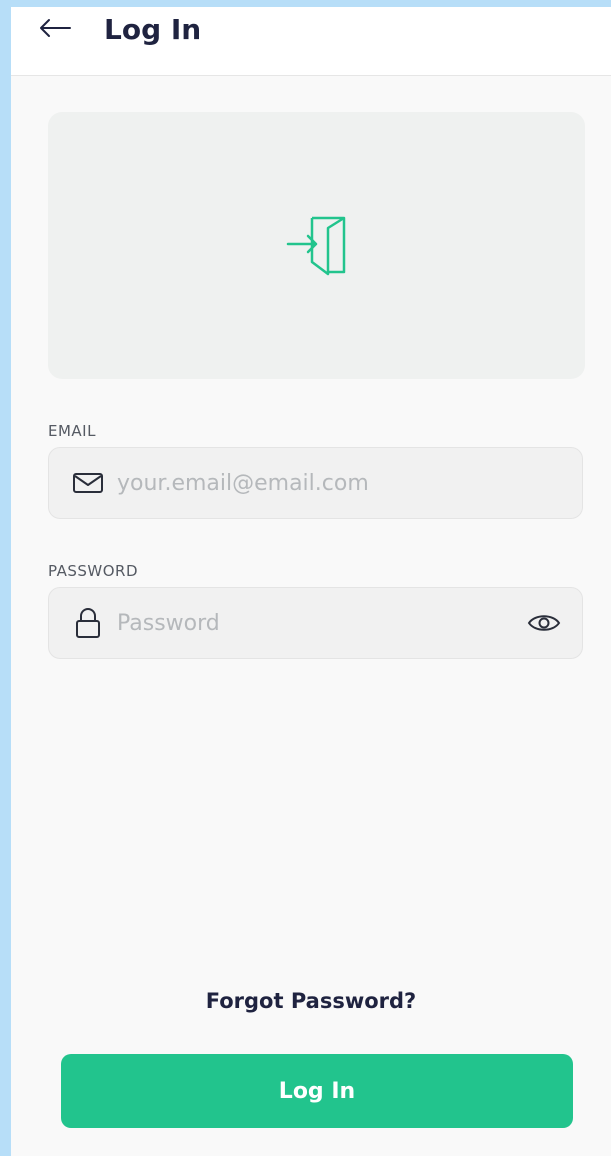 This screenshot has width=611, height=1156. I want to click on forgot-password-link: Forgot Password?, so click(311, 1001).